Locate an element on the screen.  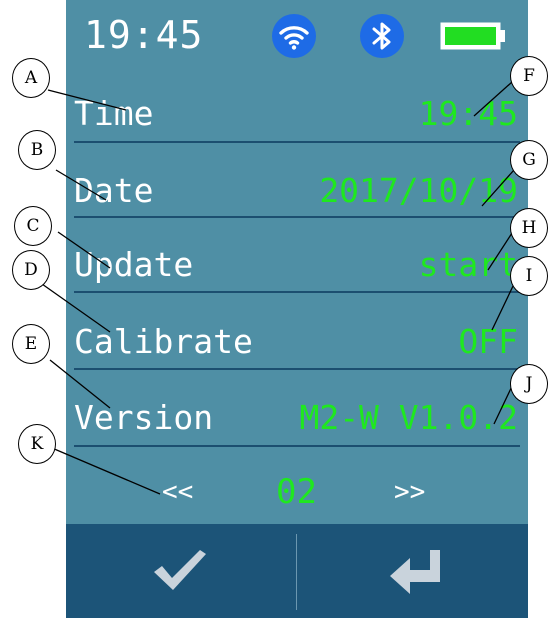
callout-k: K is located at coordinates (37, 444).